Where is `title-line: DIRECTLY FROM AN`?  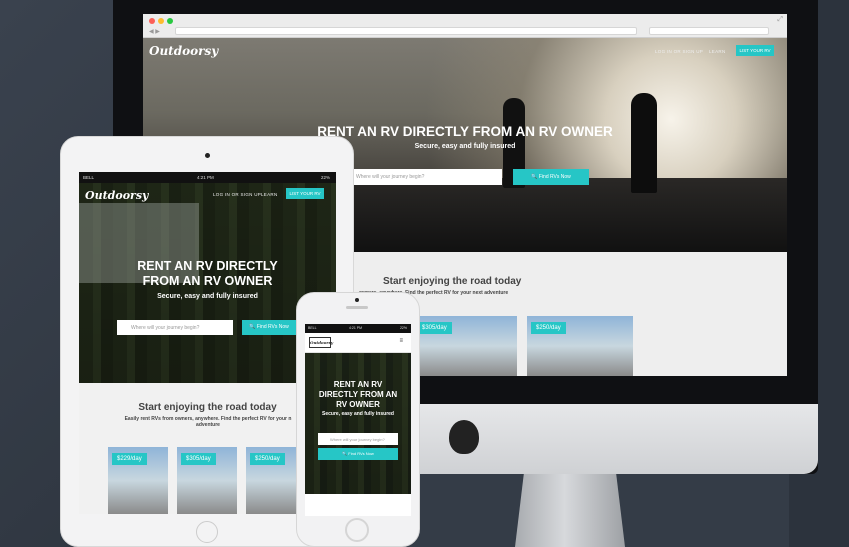
title-line: DIRECTLY FROM AN is located at coordinates (358, 394).